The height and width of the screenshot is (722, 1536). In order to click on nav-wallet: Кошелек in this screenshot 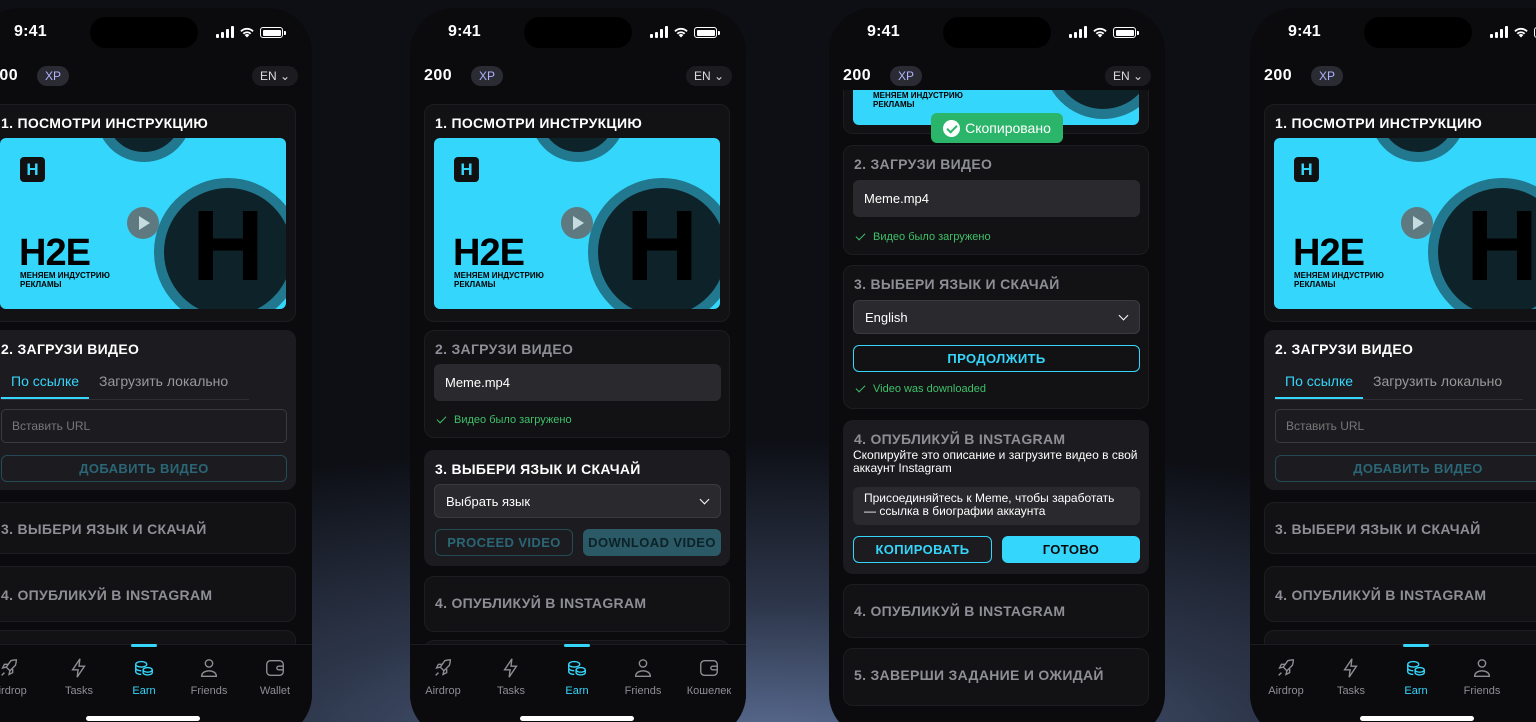, I will do `click(709, 671)`.